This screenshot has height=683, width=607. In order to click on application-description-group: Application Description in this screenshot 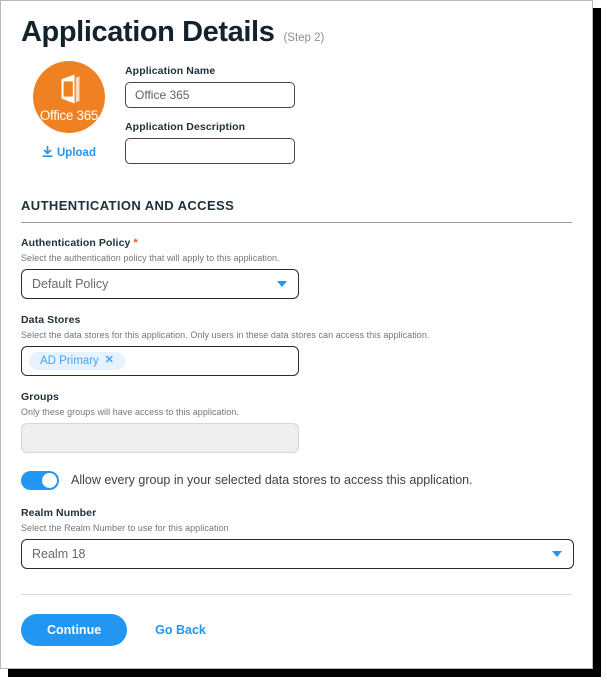, I will do `click(210, 142)`.